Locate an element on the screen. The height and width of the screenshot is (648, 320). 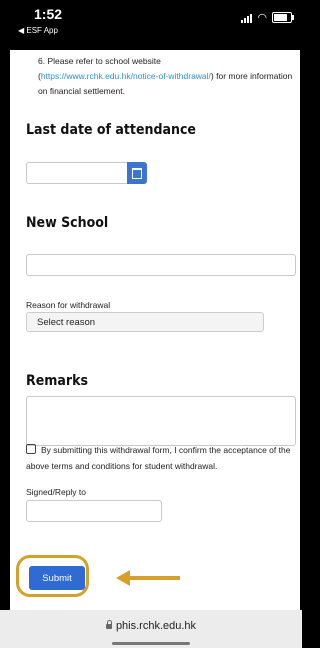
signed-label: Signed/Reply to is located at coordinates (56, 492).